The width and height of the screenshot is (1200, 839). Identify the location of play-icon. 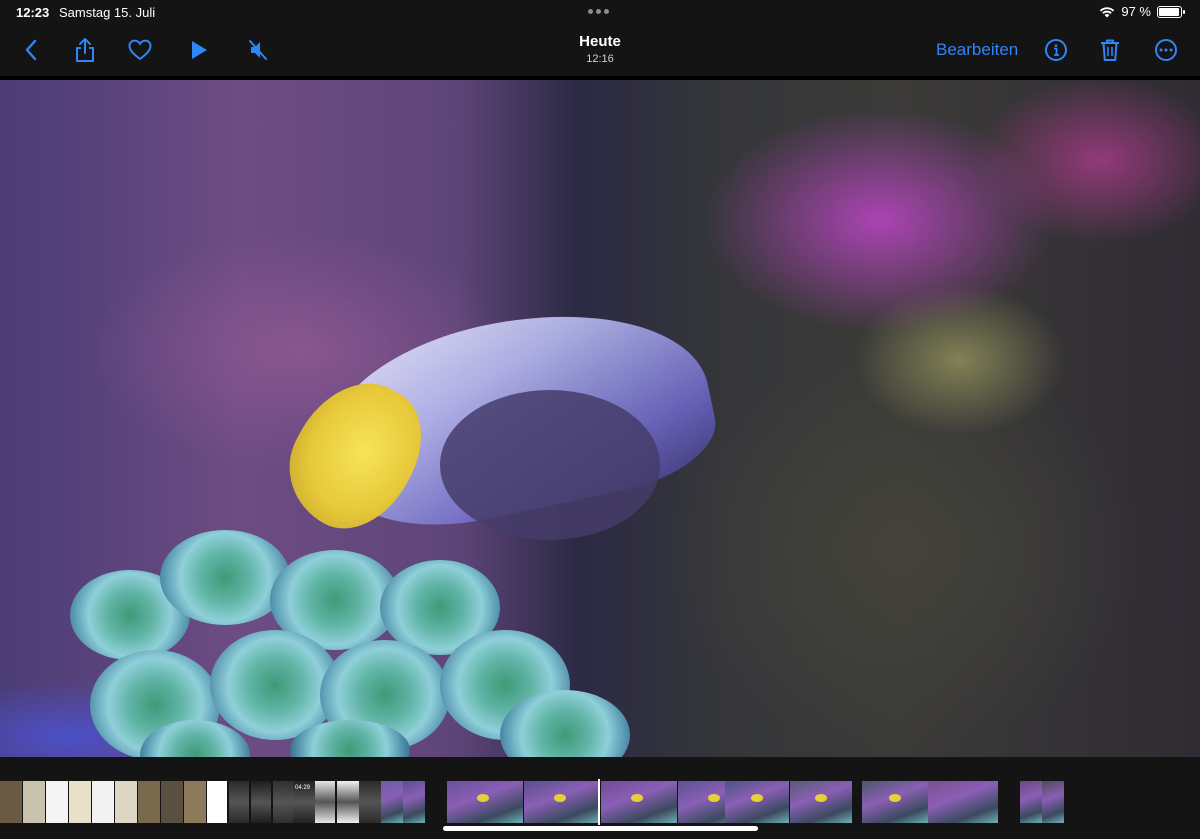
(199, 50).